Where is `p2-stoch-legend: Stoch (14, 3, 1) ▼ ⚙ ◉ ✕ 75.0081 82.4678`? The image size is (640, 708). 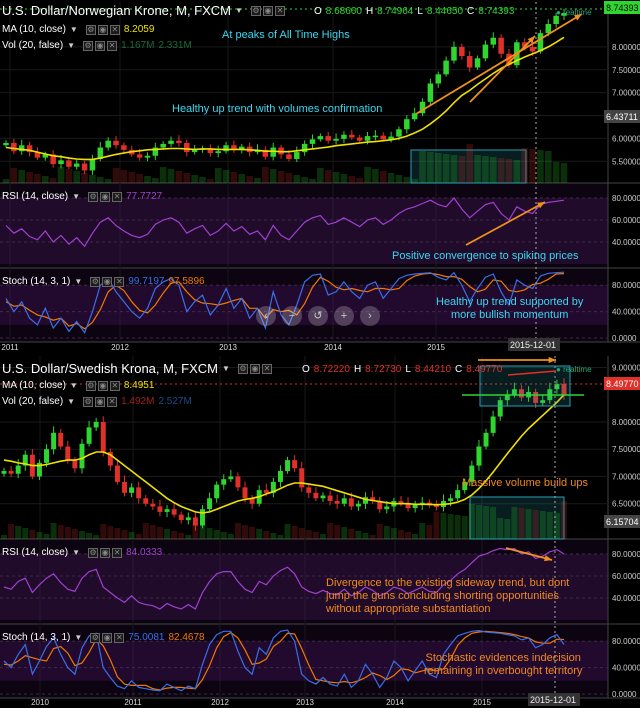
p2-stoch-legend: Stoch (14, 3, 1) ▼ ⚙ ◉ ✕ 75.0081 82.4678 is located at coordinates (103, 637).